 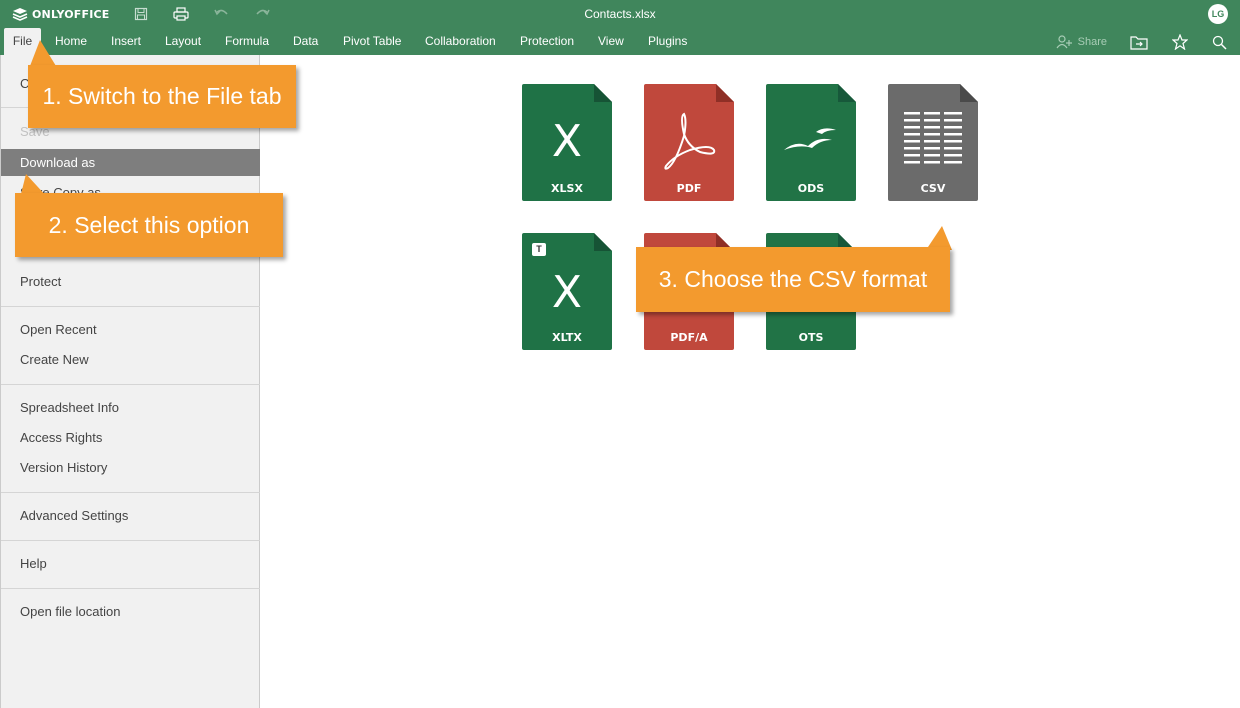 What do you see at coordinates (611, 41) in the screenshot?
I see `tab-view: View` at bounding box center [611, 41].